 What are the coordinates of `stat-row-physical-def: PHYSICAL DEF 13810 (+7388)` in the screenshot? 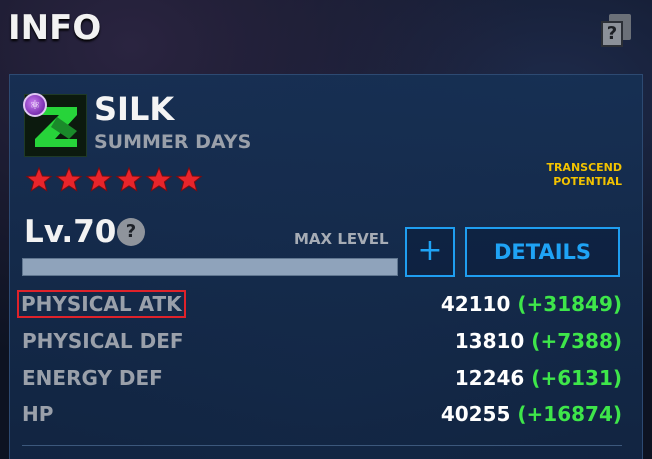 It's located at (320, 344).